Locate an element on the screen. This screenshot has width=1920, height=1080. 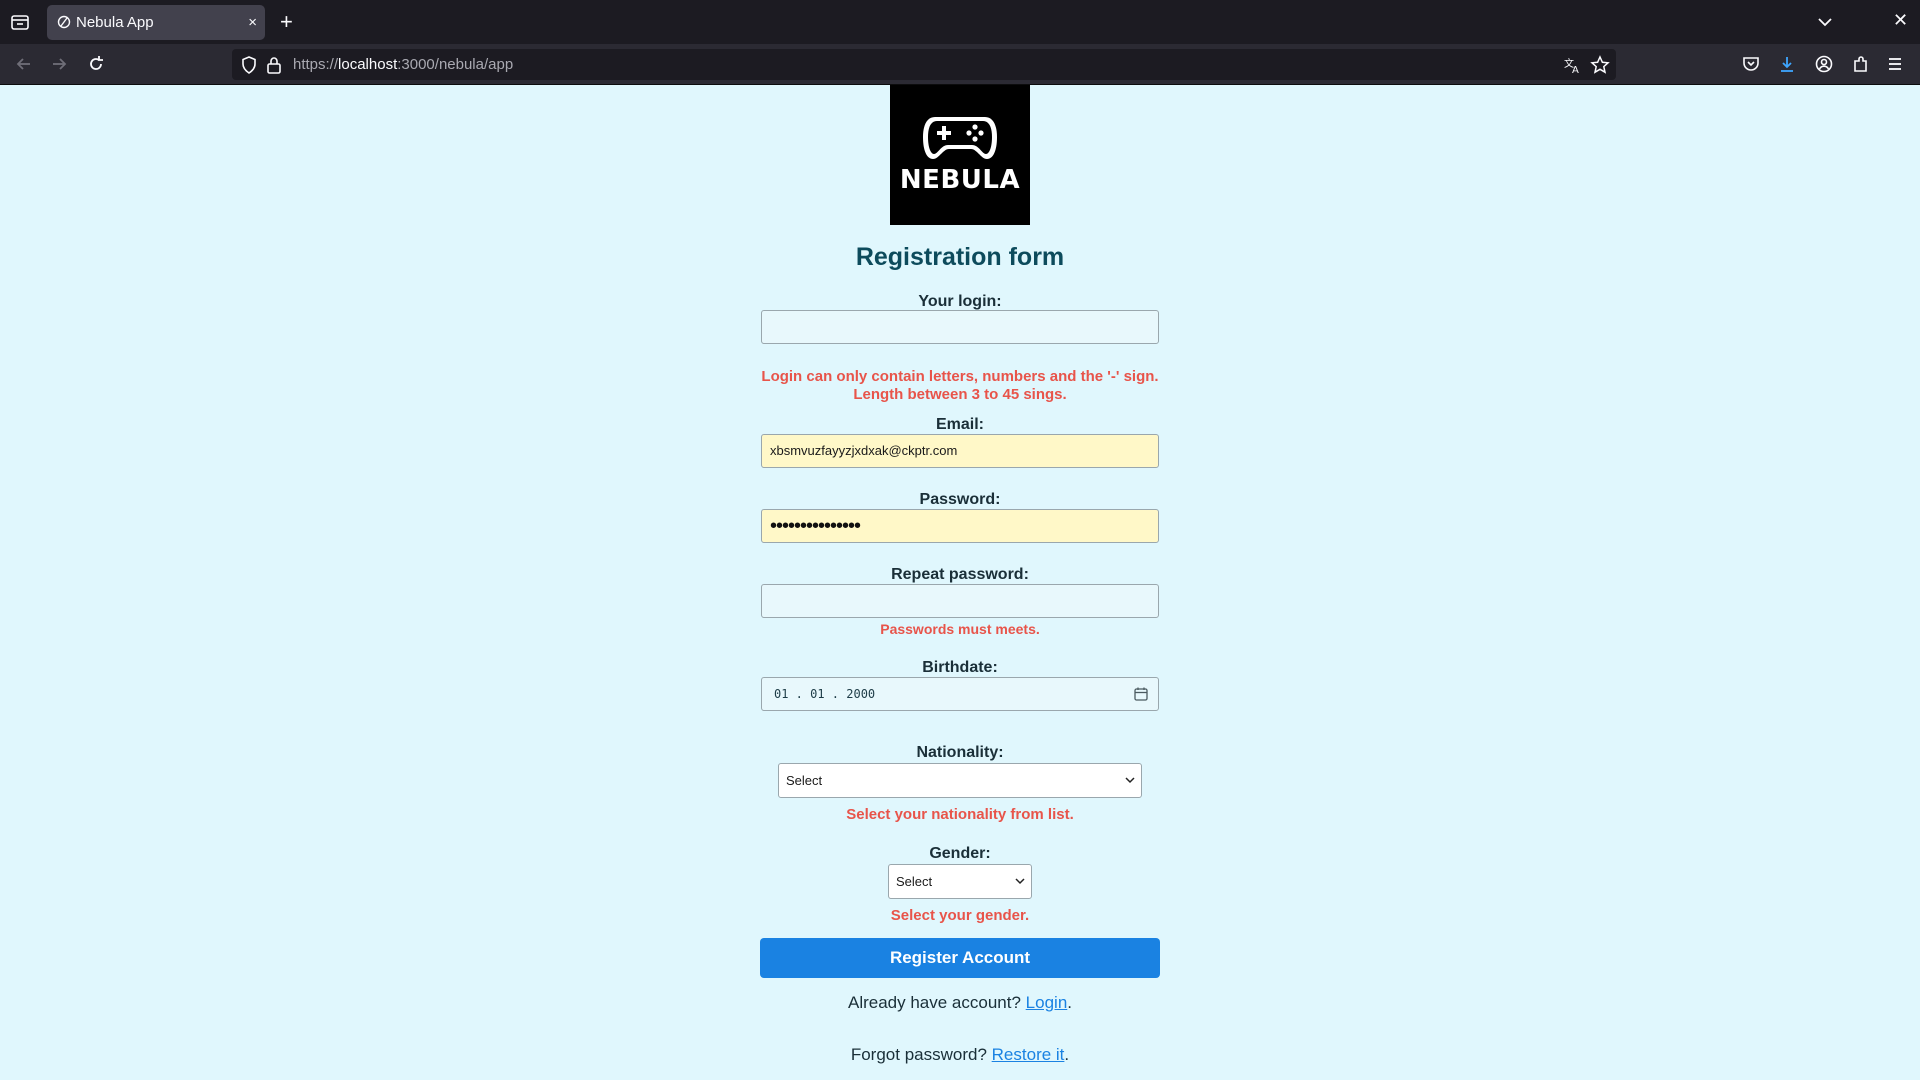
logo-text: NEBULA is located at coordinates (960, 180).